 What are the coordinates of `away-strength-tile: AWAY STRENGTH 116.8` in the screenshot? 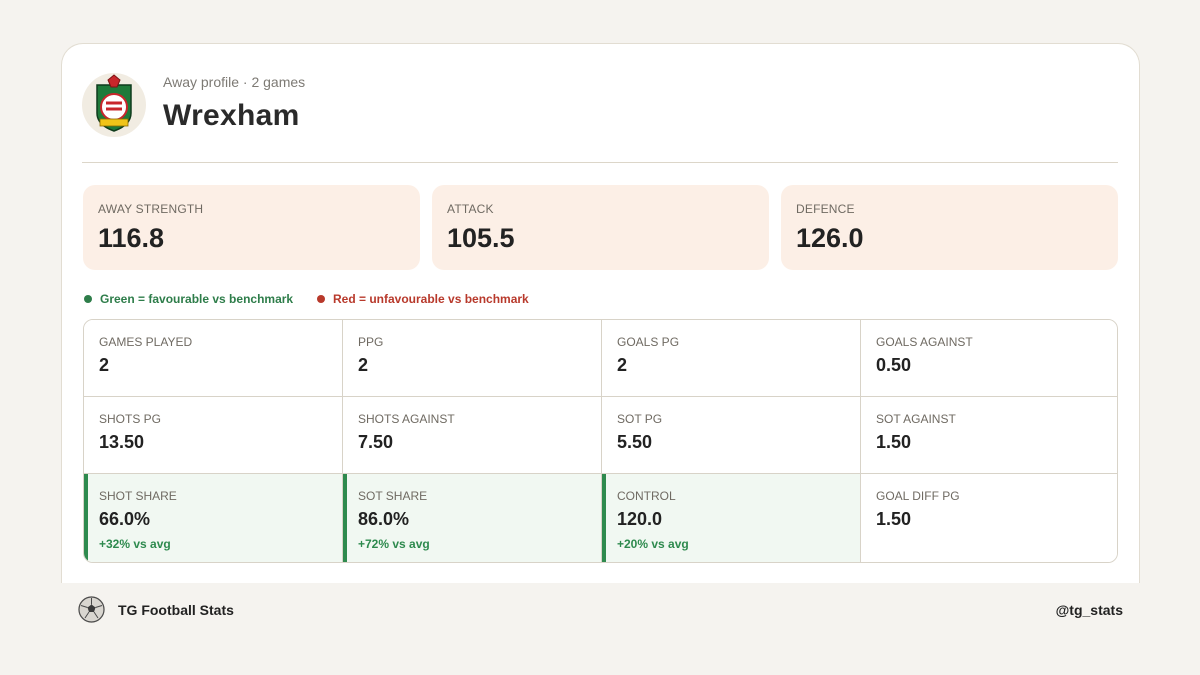 It's located at (251, 227).